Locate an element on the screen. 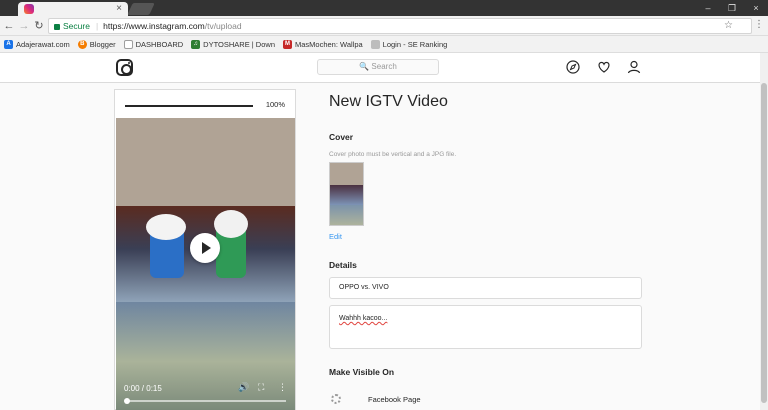  bookmark-label: Blogger is located at coordinates (102, 44).